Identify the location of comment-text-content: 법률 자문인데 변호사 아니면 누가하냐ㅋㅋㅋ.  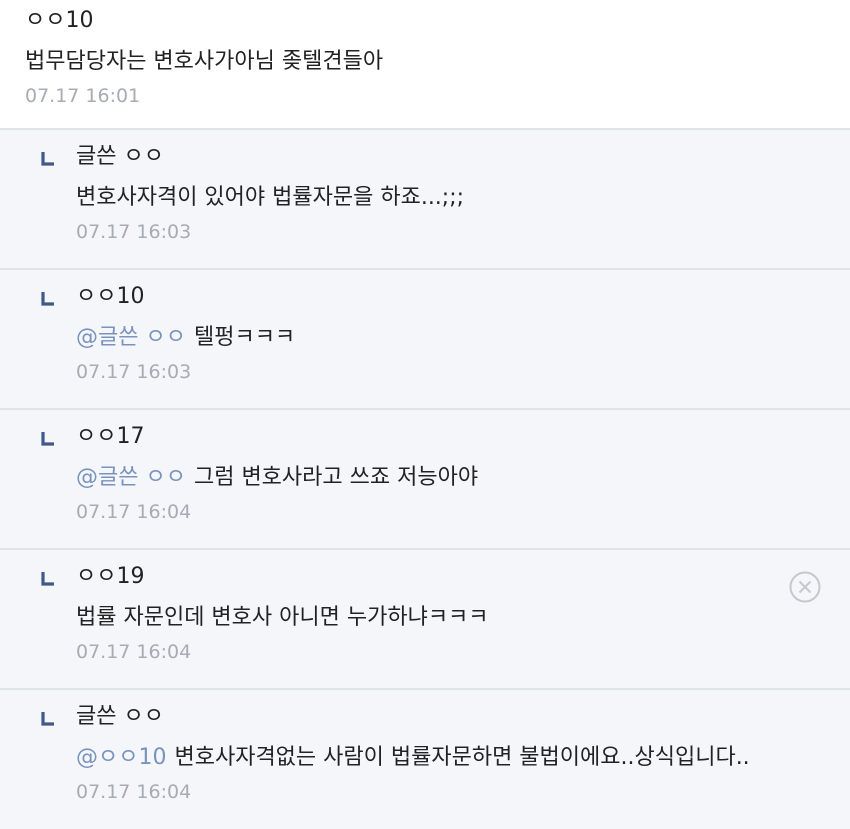
(282, 617).